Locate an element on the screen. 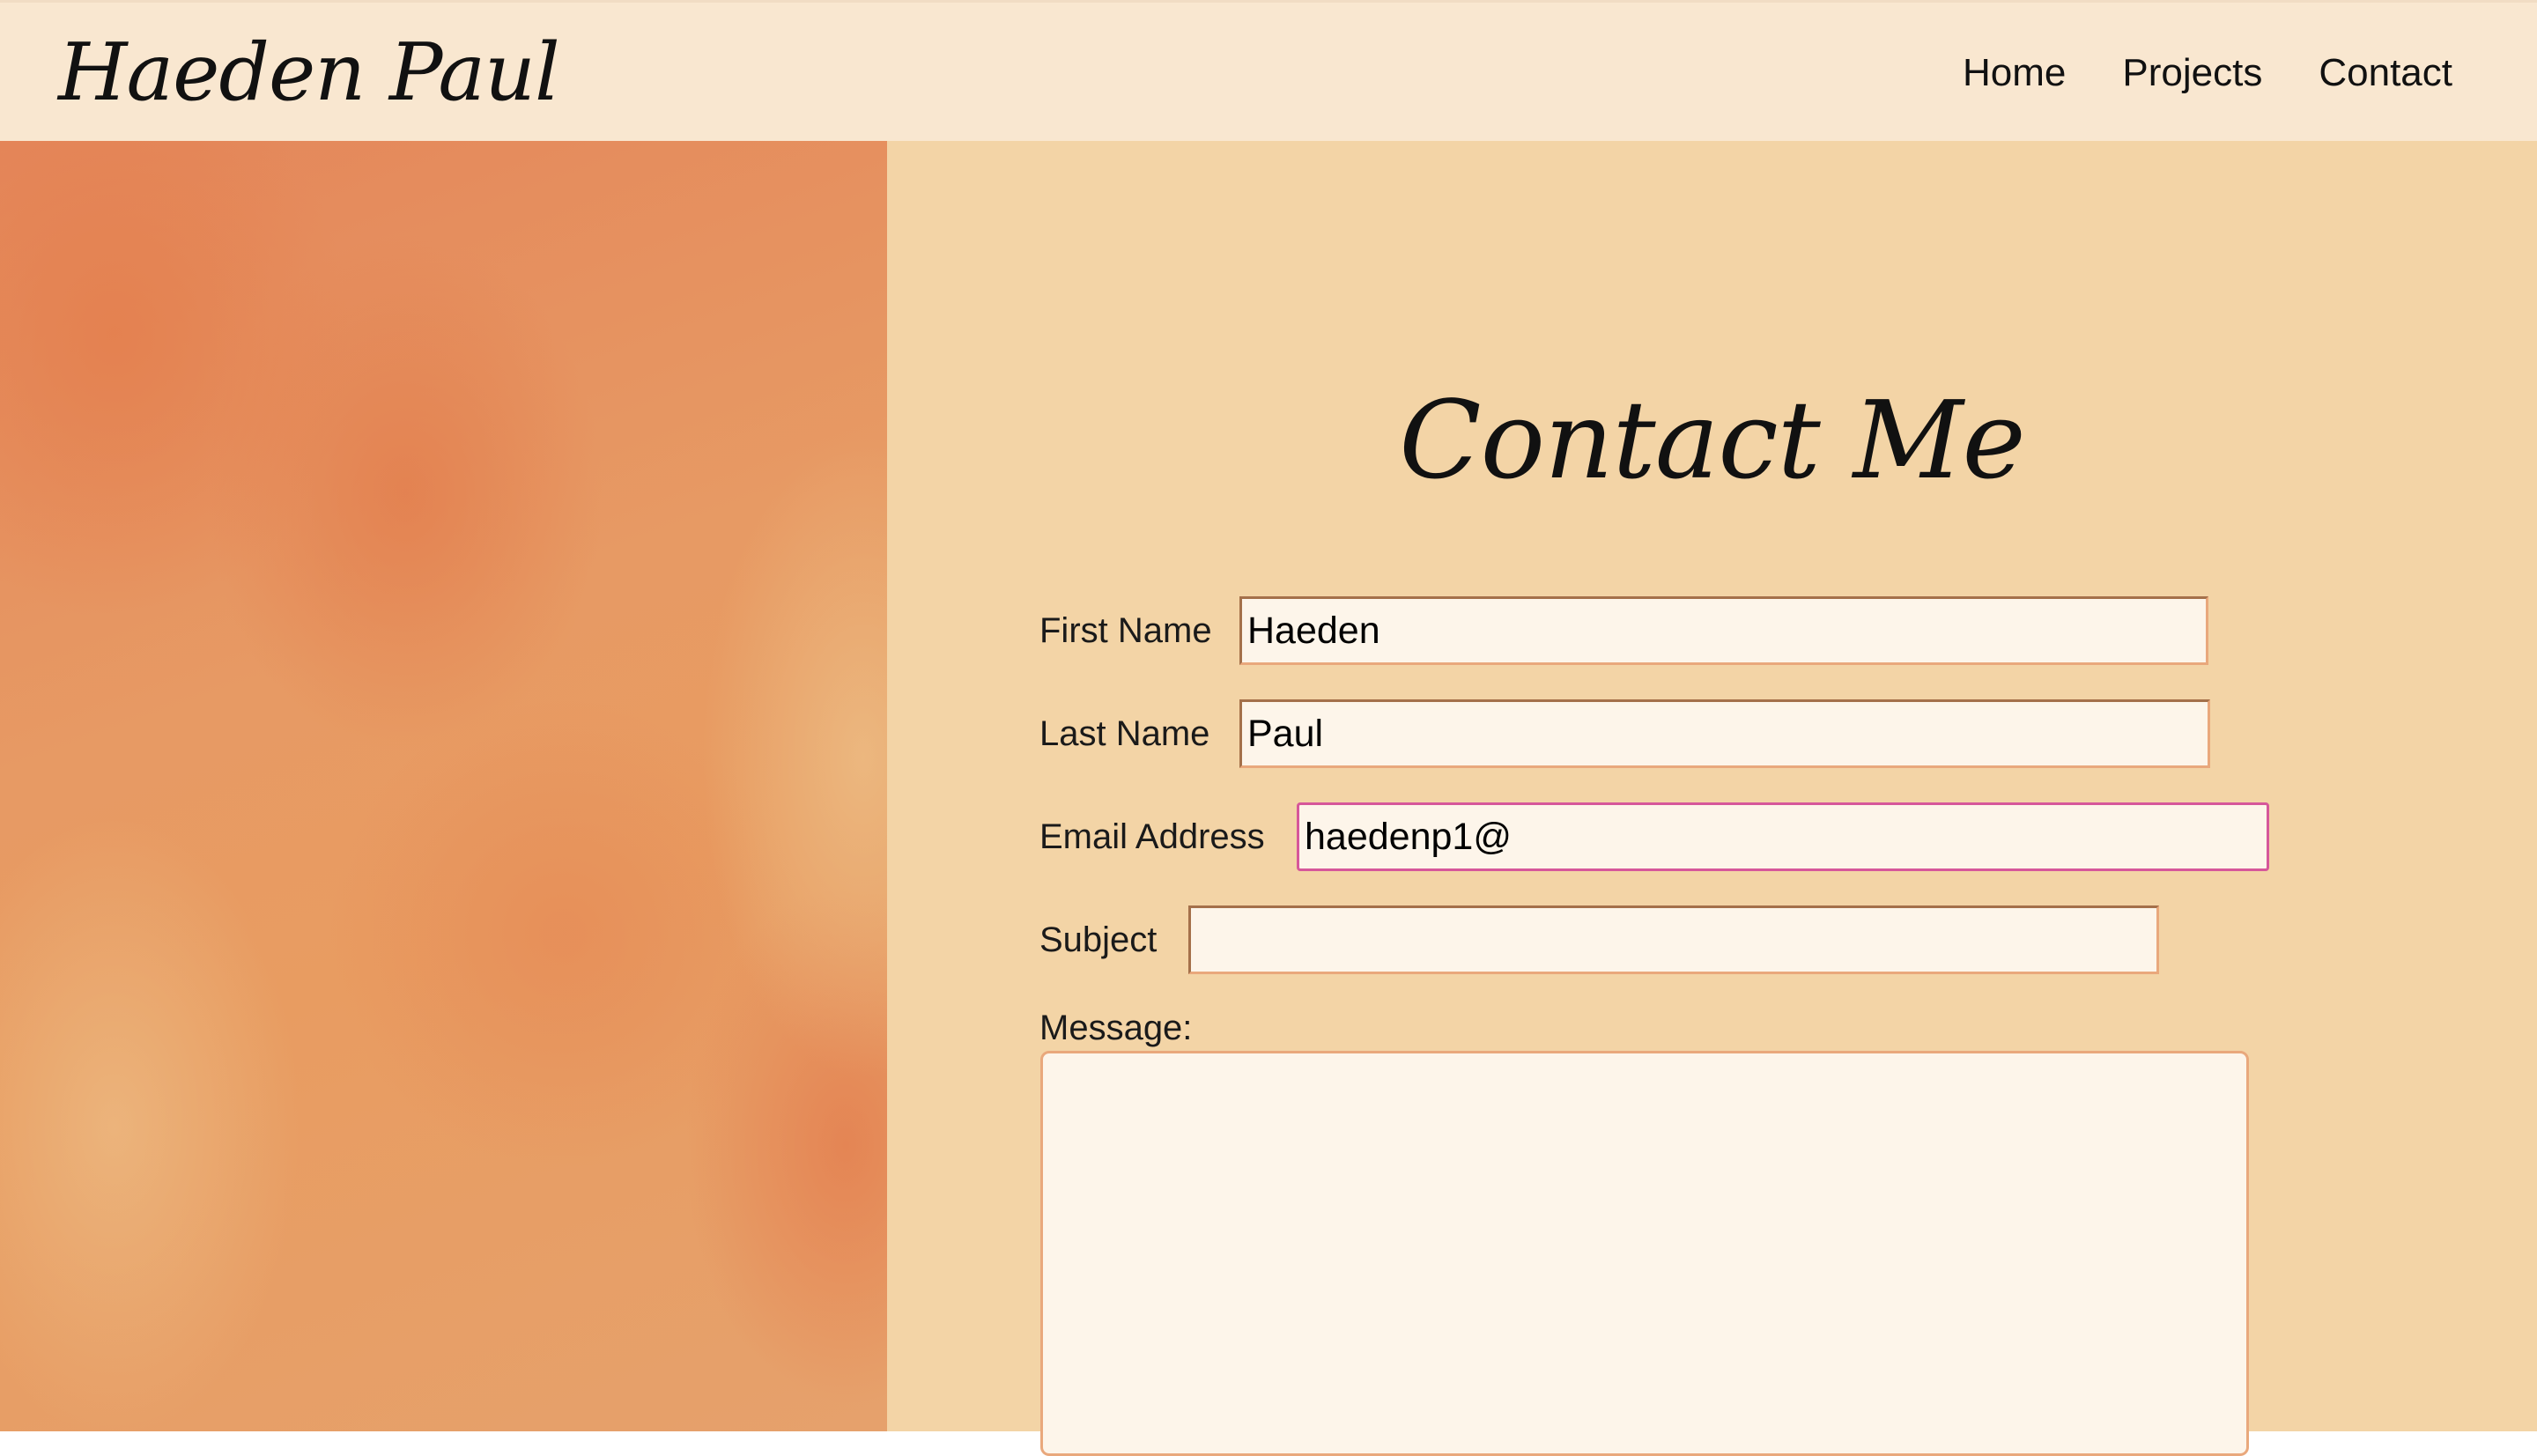 The width and height of the screenshot is (2537, 1456). email-label: Email Address is located at coordinates (1152, 836).